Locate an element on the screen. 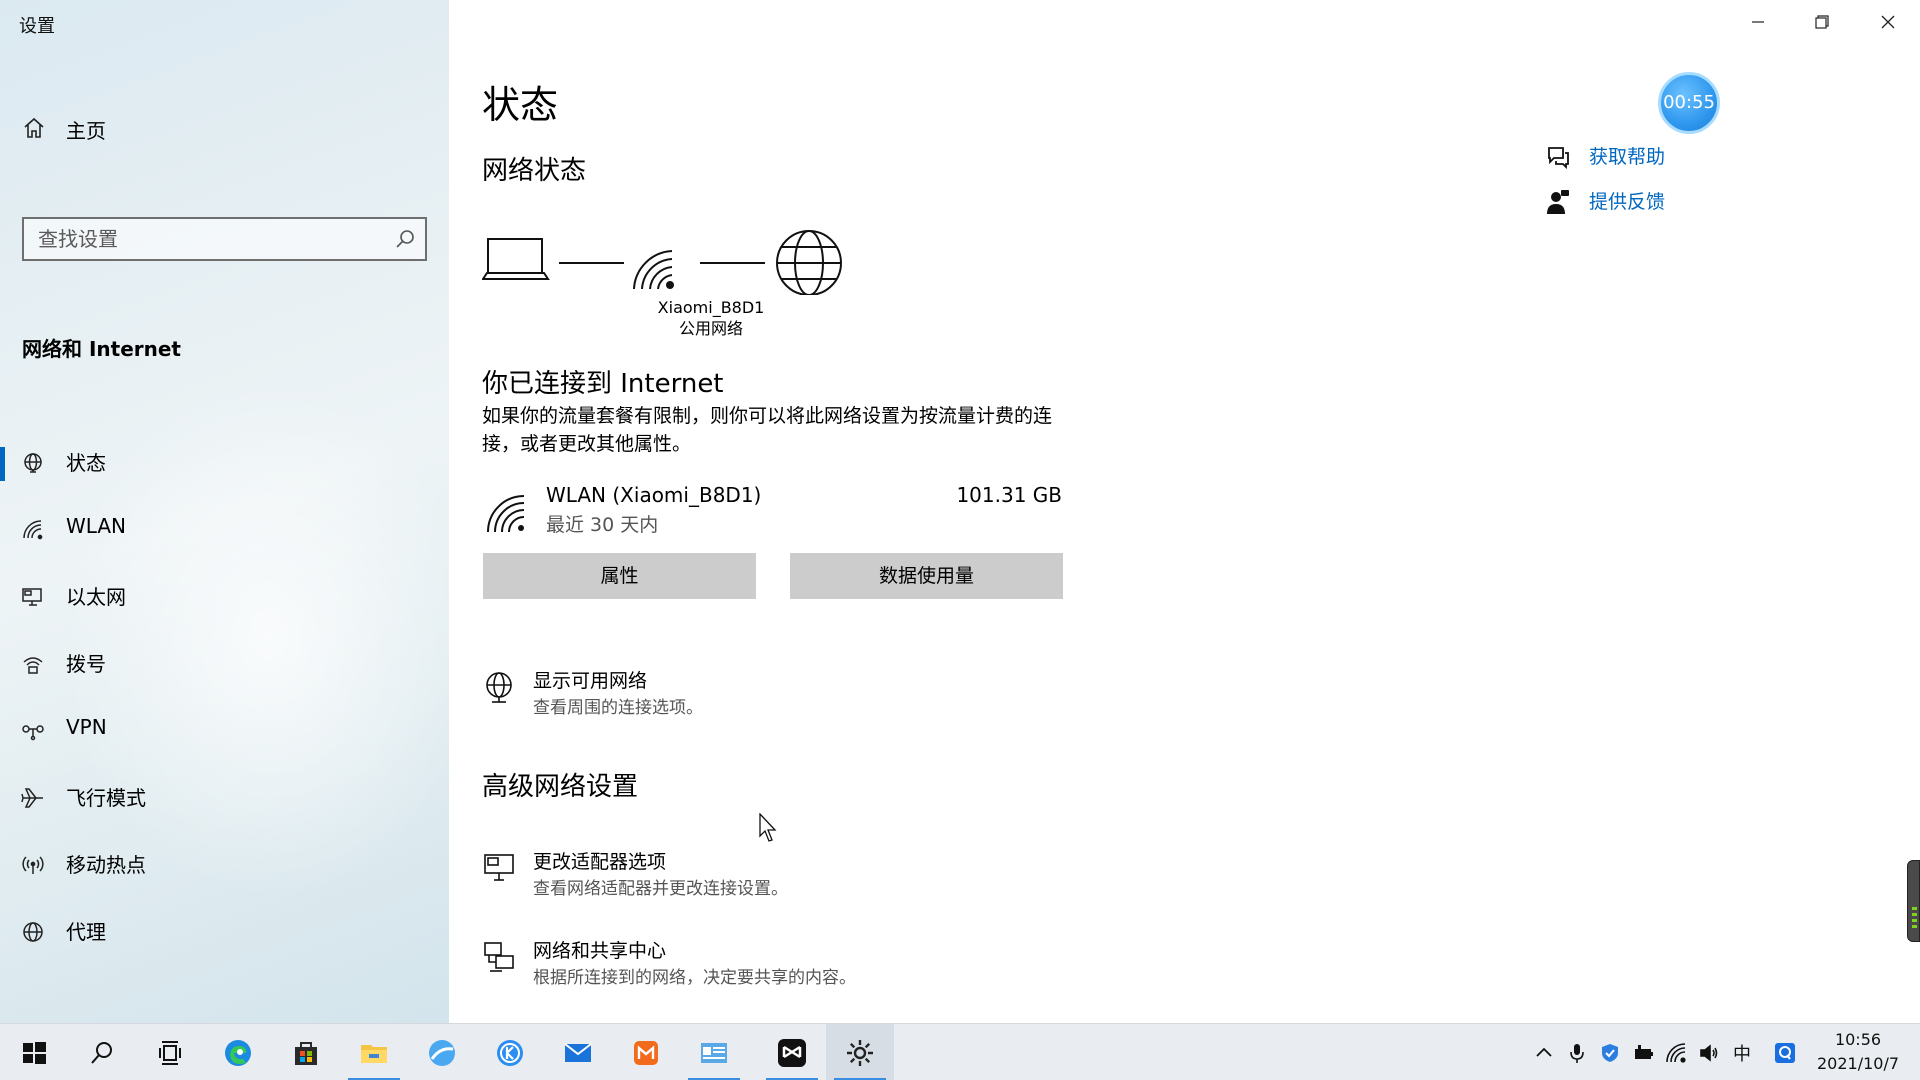  sidebar-item-label: 移动热点 is located at coordinates (106, 865).